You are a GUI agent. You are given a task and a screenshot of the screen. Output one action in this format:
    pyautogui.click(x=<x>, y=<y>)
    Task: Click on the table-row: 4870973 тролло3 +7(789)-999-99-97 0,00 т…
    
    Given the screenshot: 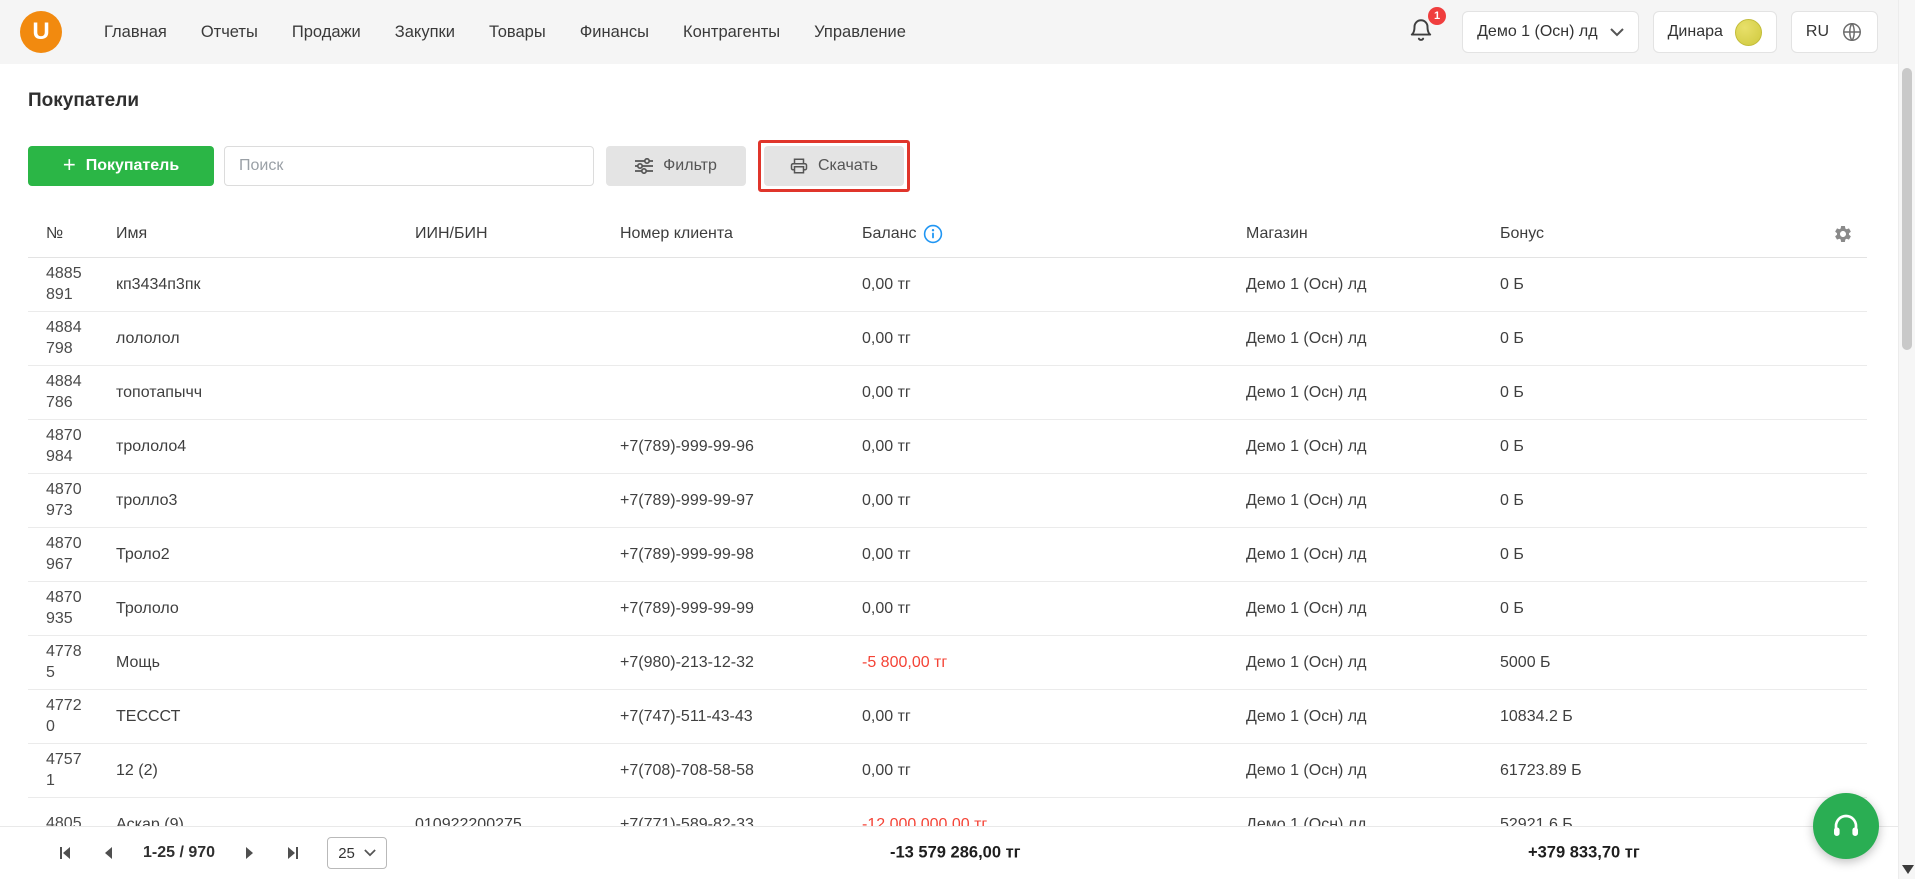 What is the action you would take?
    pyautogui.click(x=947, y=501)
    